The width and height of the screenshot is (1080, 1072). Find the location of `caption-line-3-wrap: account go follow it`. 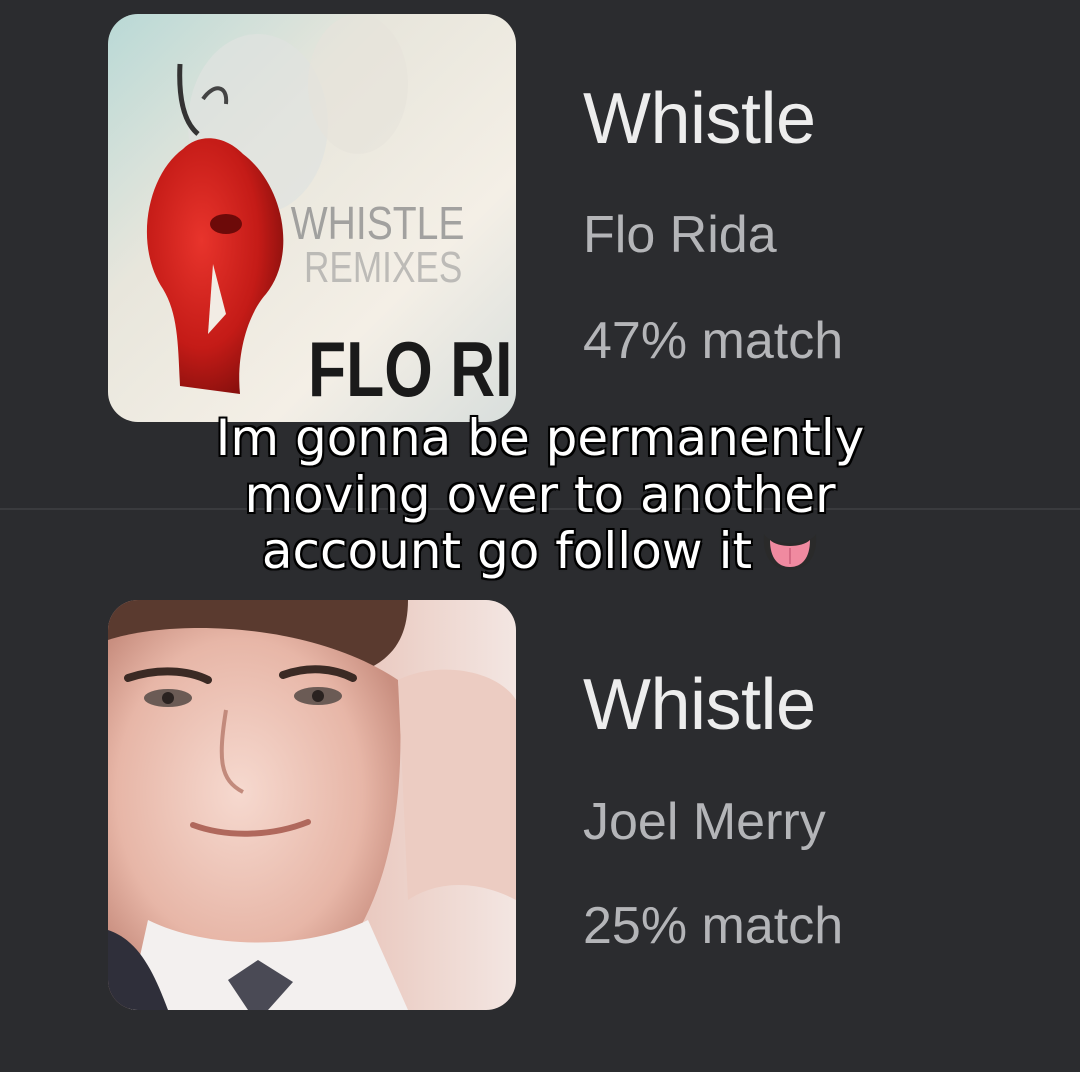

caption-line-3-wrap: account go follow it is located at coordinates (540, 551).